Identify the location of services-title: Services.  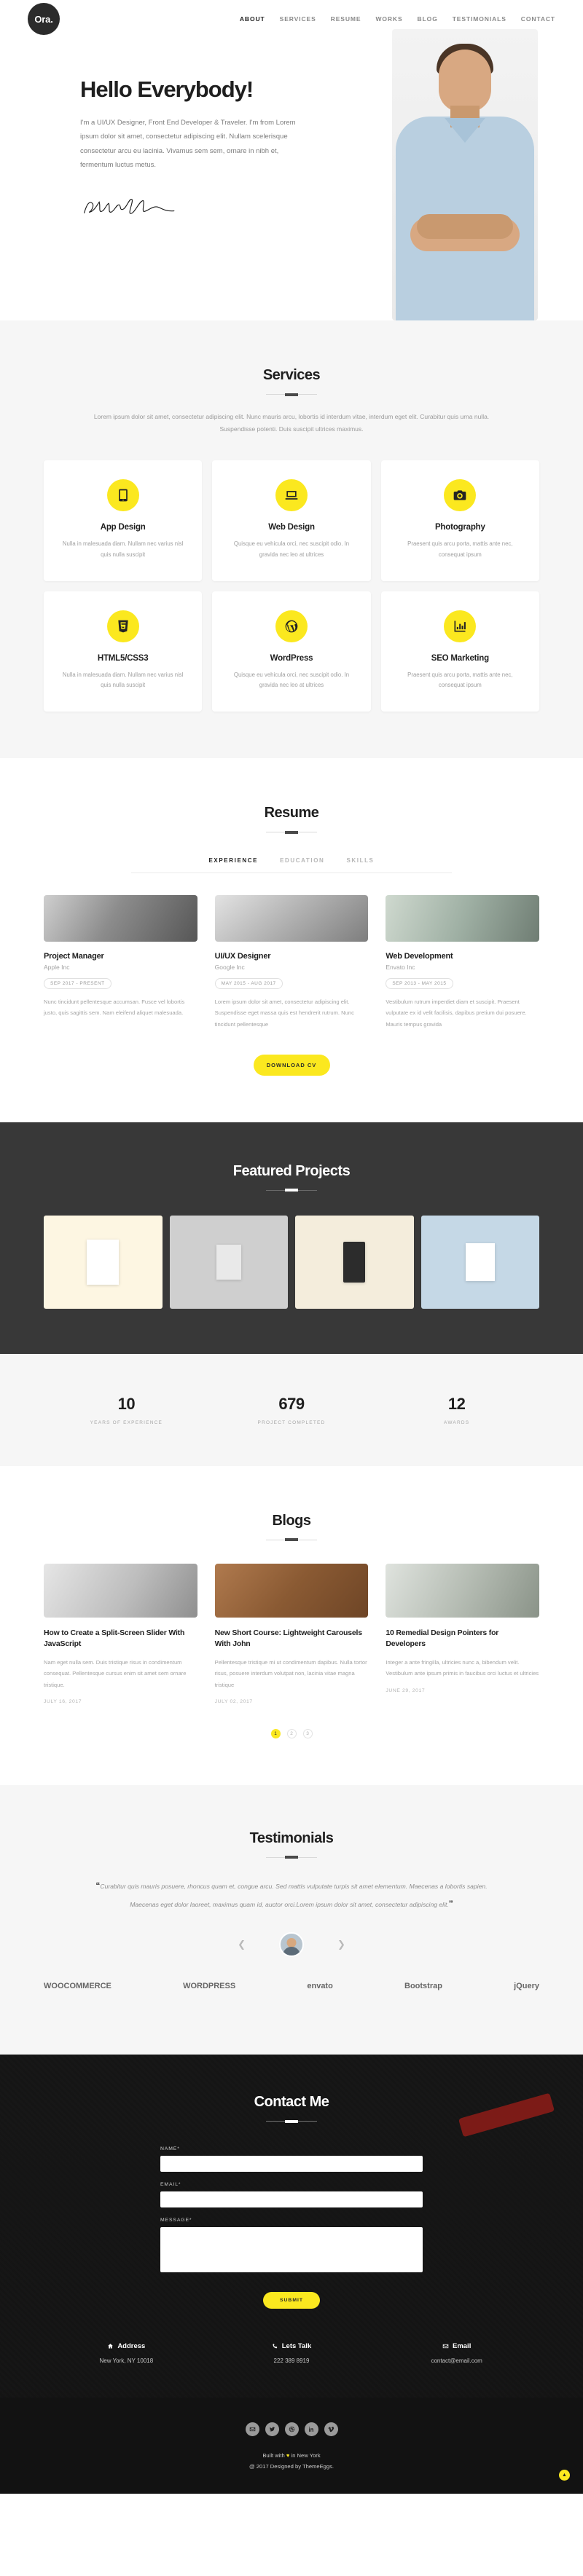
(291, 375).